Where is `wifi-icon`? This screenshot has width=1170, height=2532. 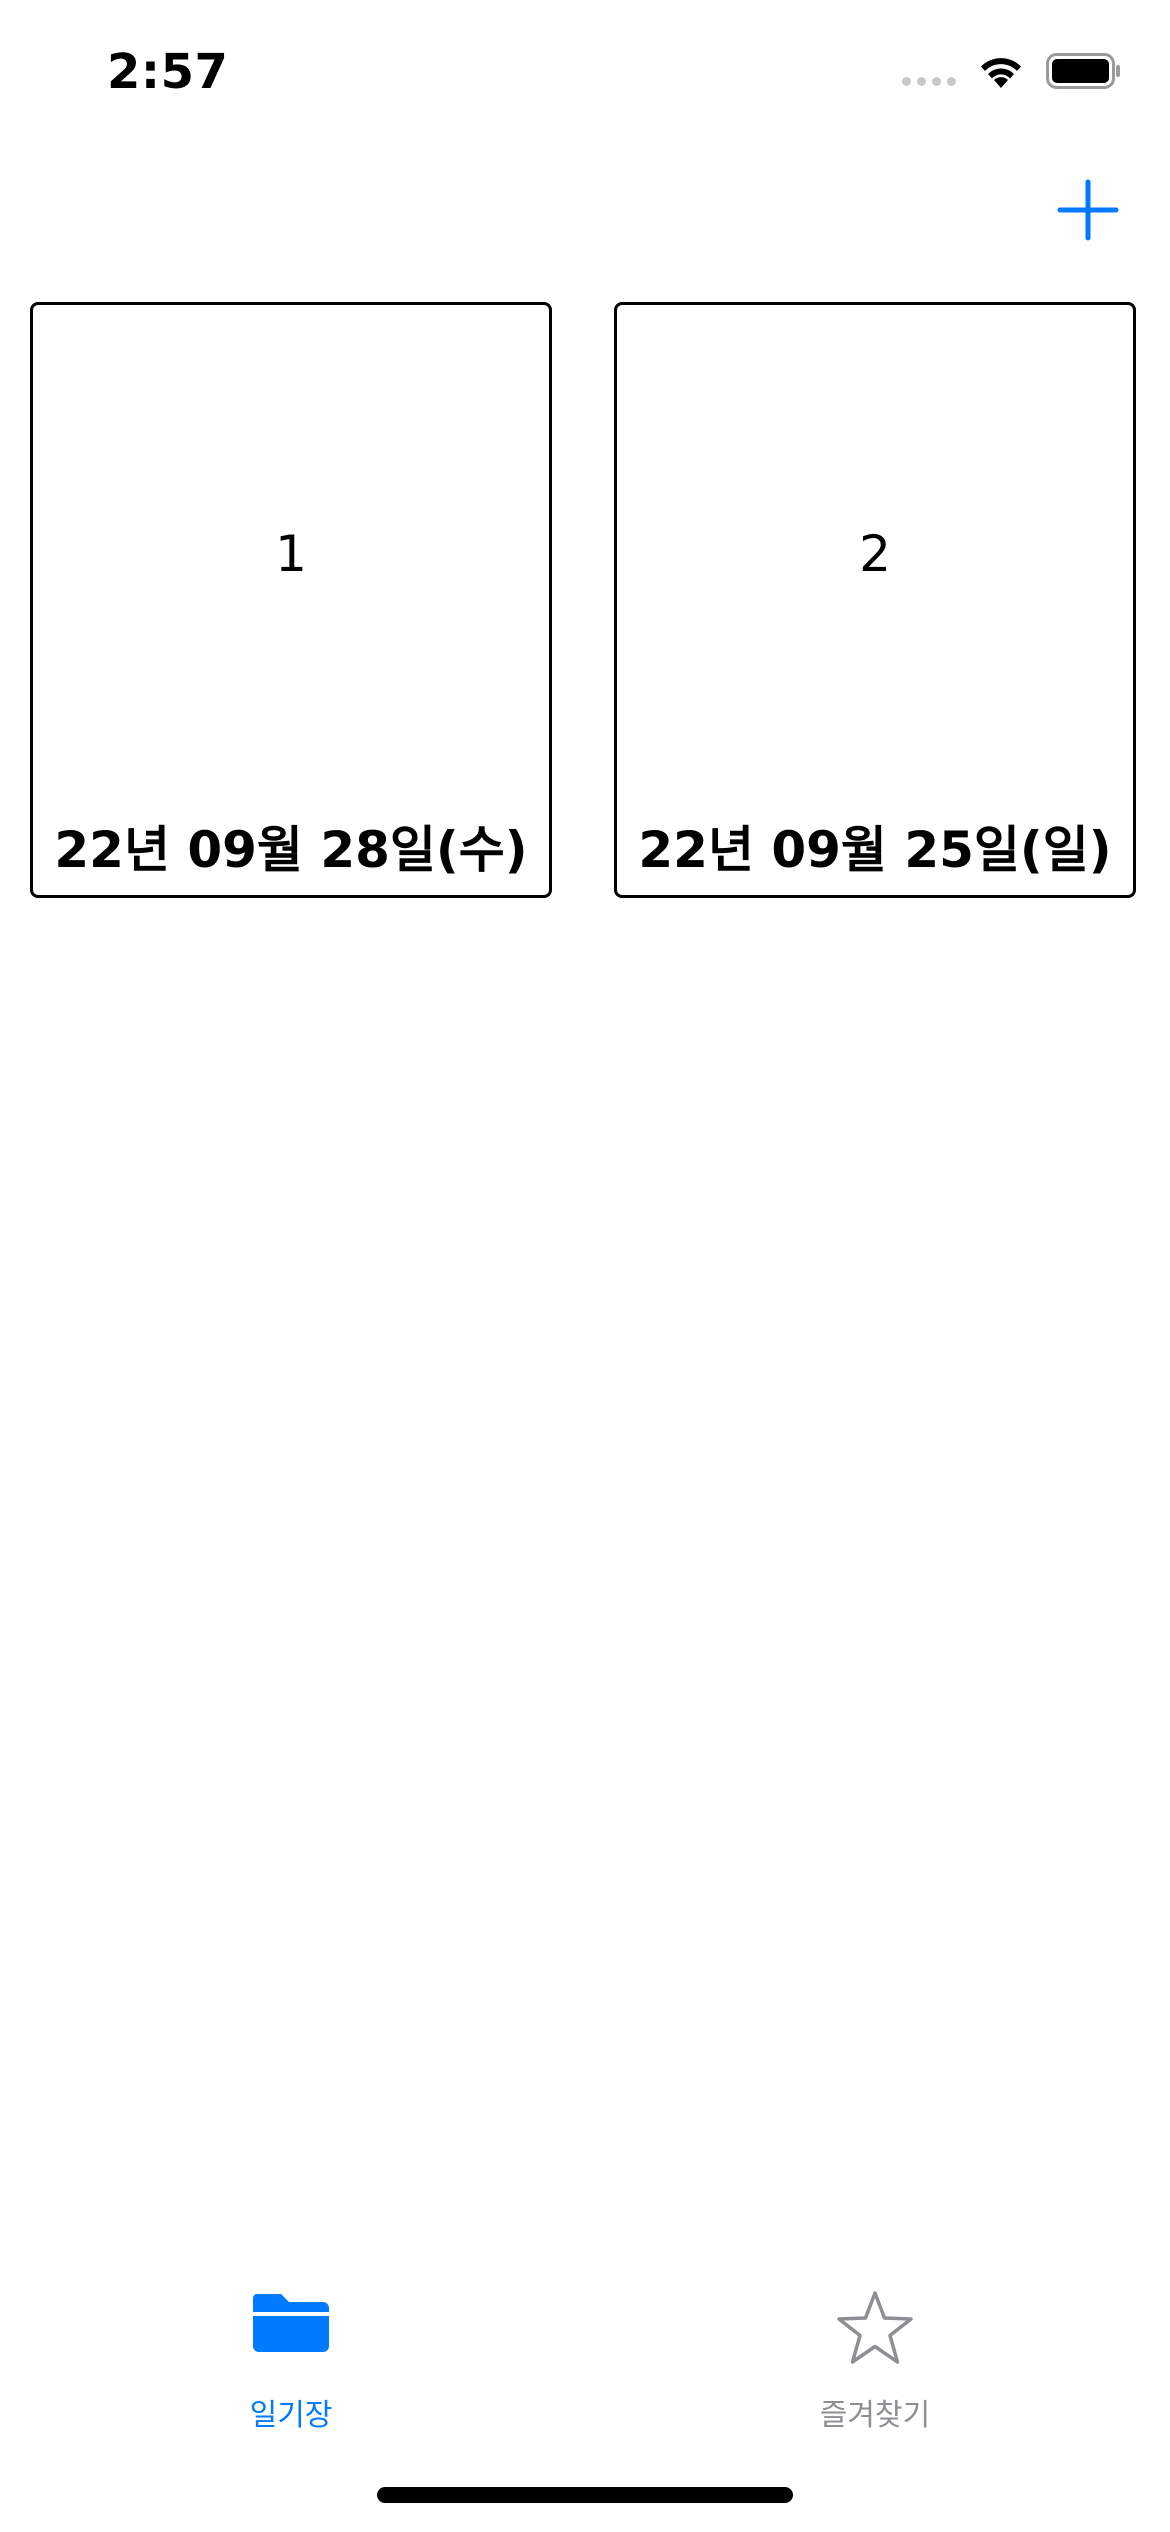 wifi-icon is located at coordinates (1001, 71).